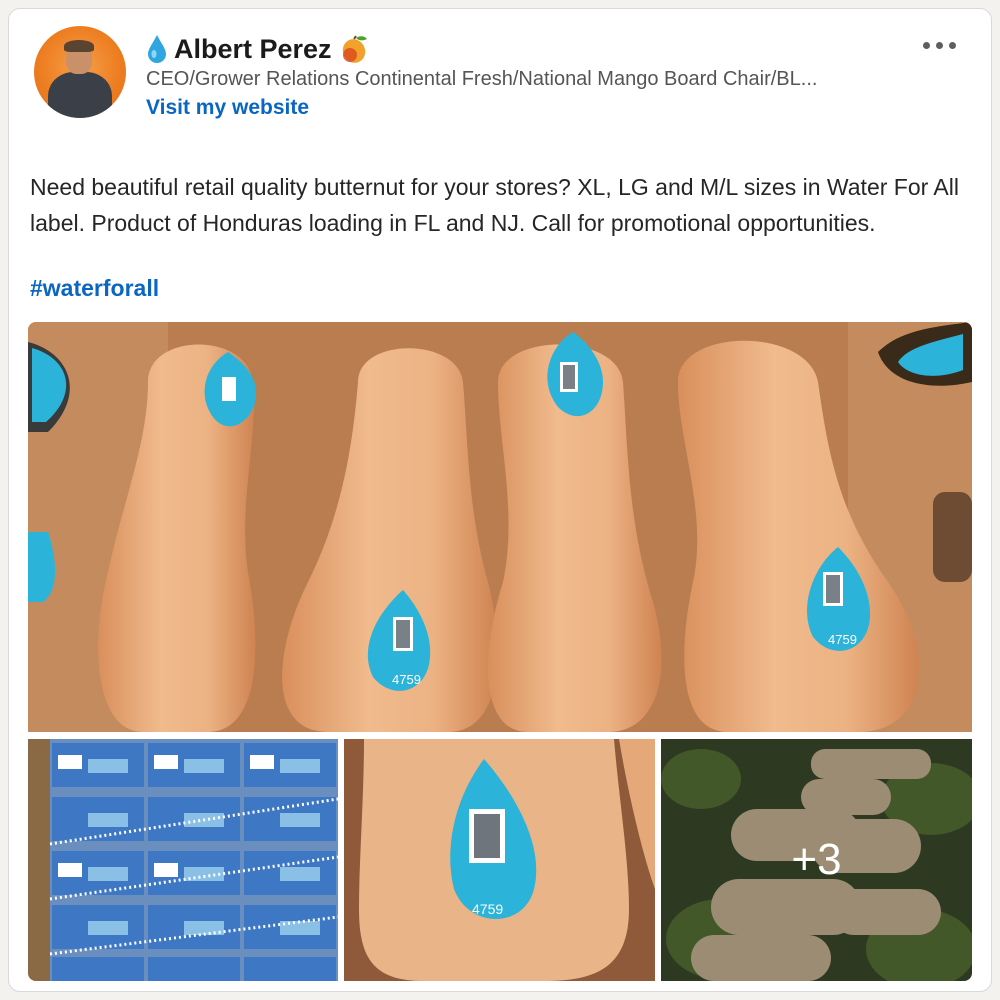  I want to click on avatar-hair, so click(79, 46).